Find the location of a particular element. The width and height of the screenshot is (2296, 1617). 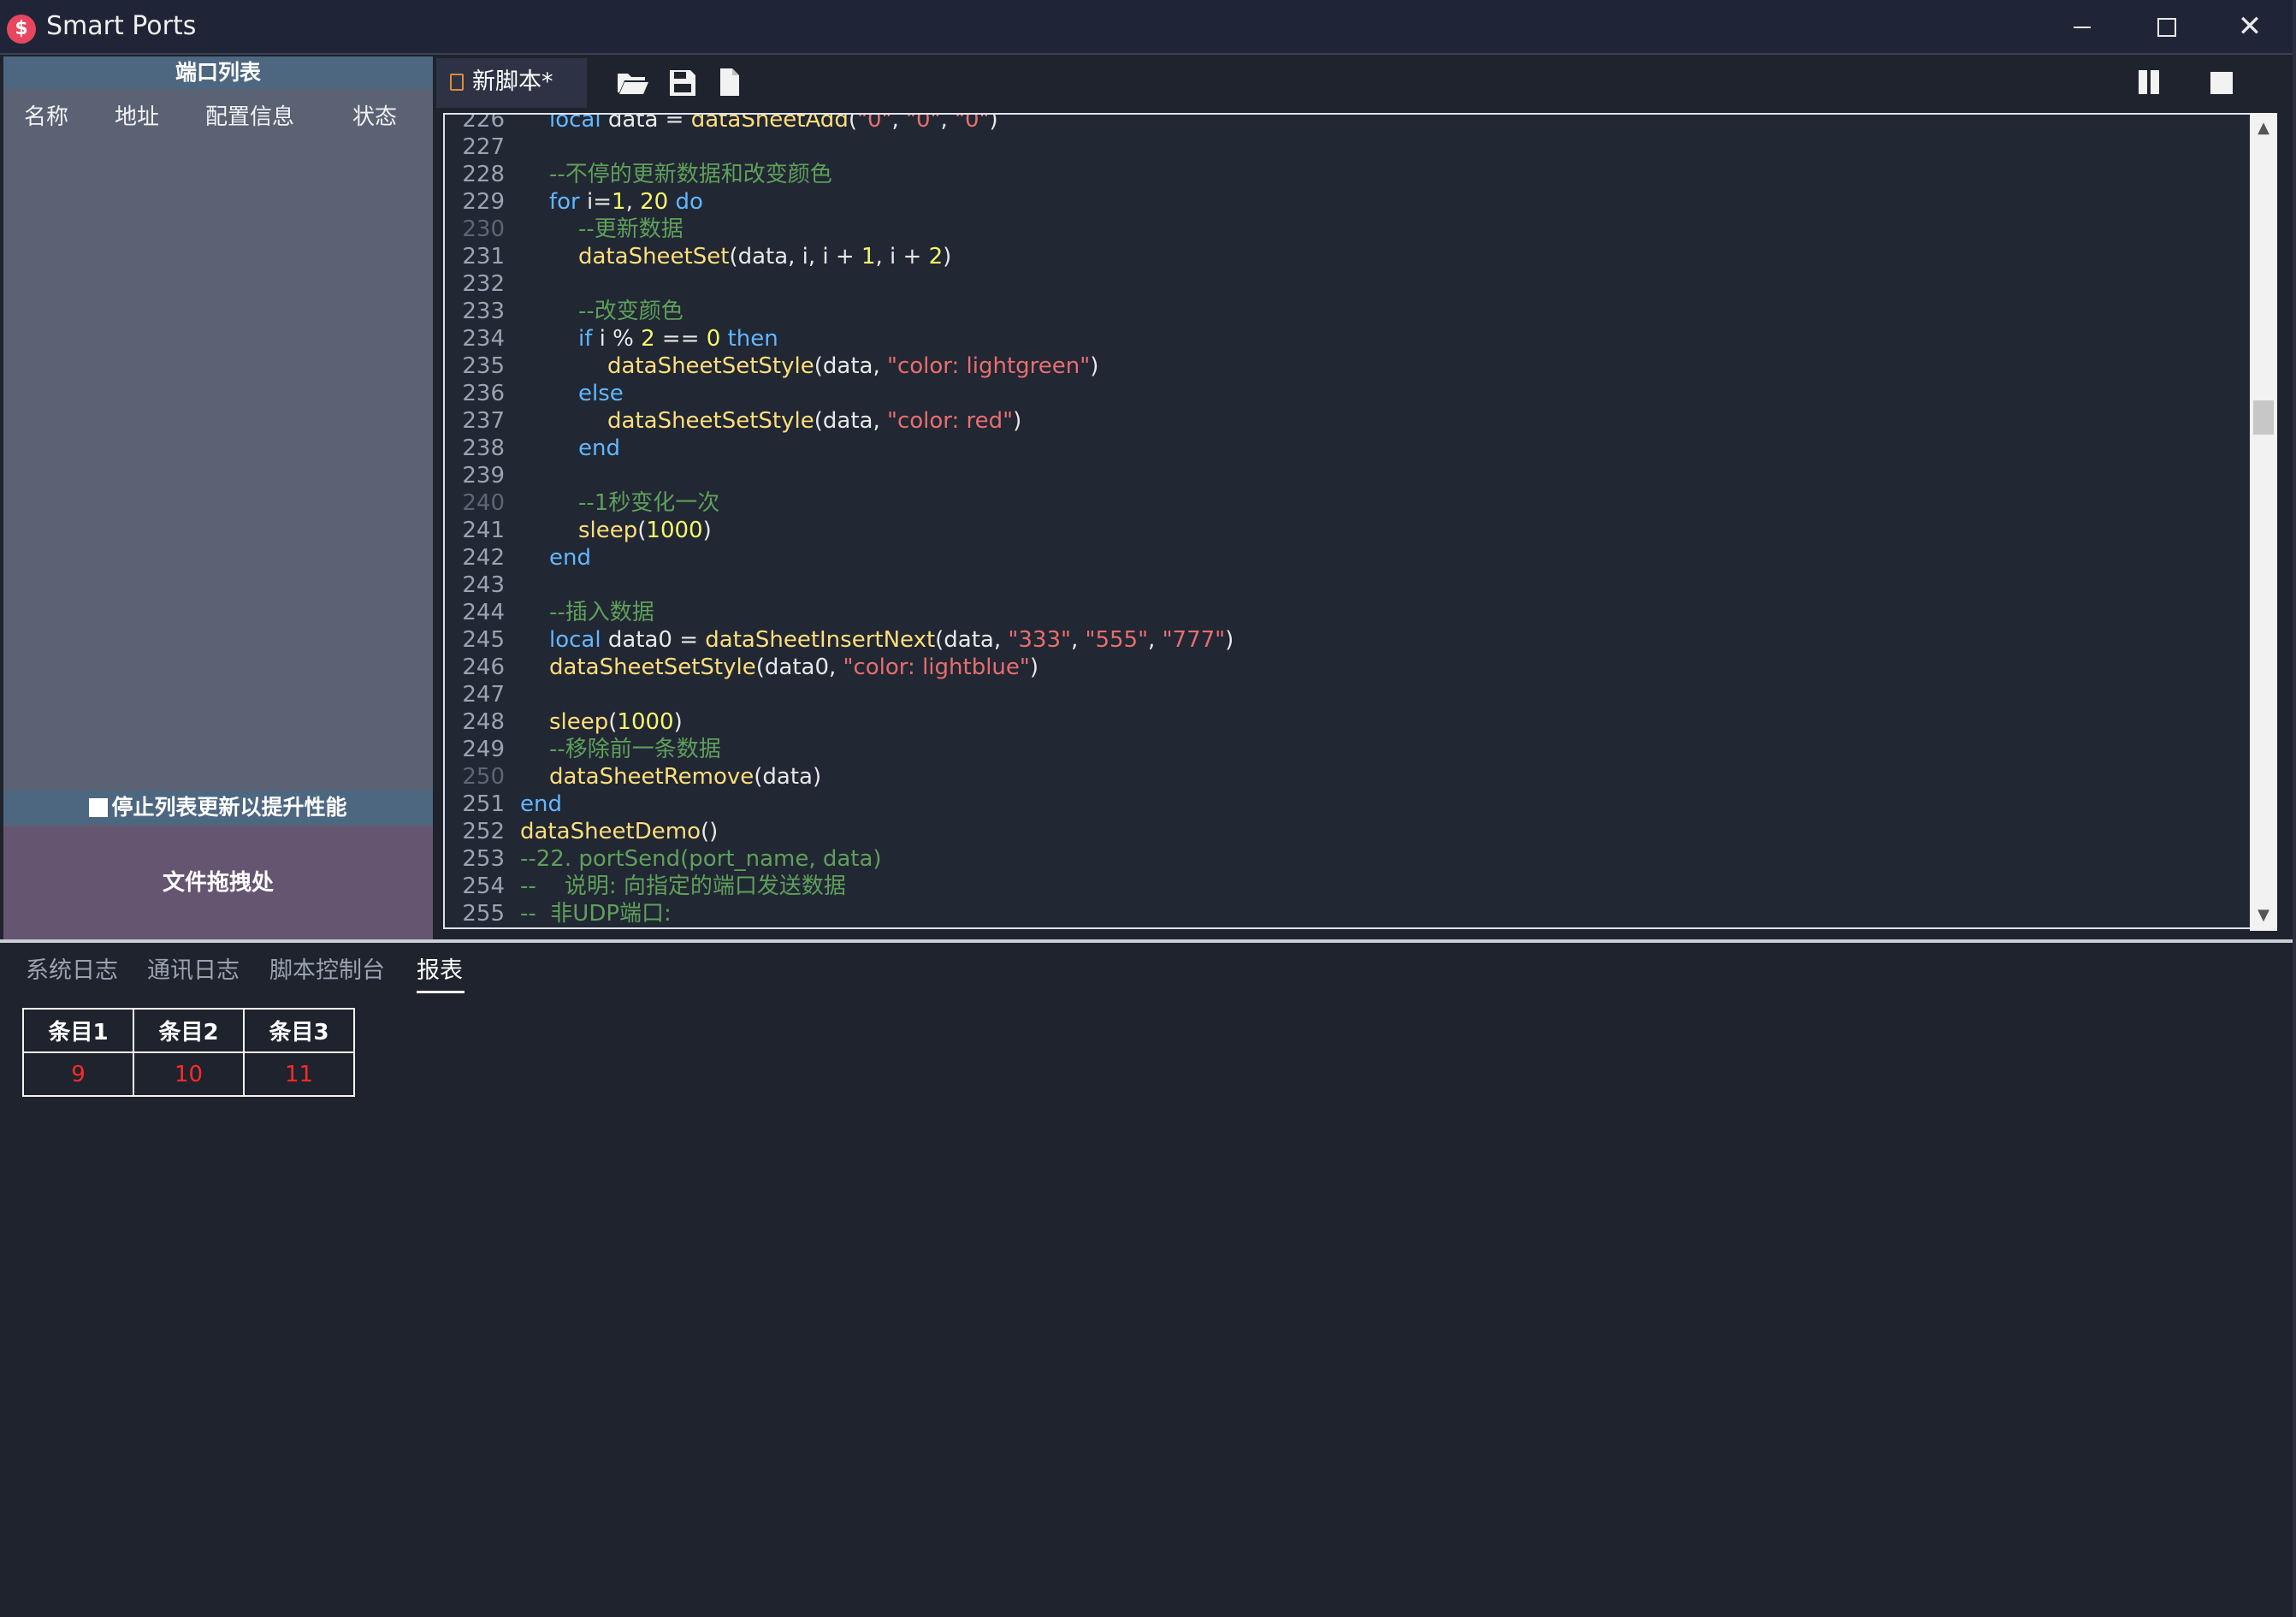

scroll-up-icon: ▲ is located at coordinates (2264, 128).